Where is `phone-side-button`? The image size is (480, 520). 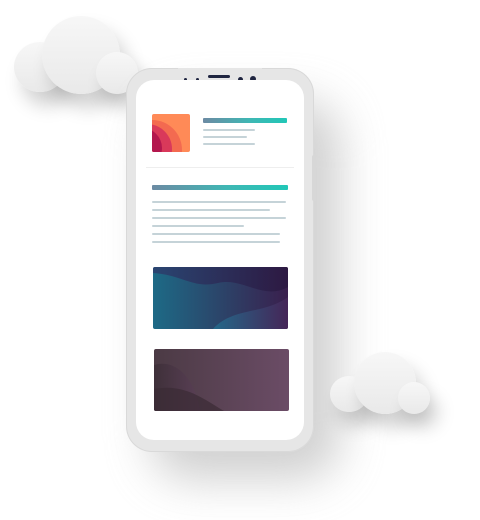 phone-side-button is located at coordinates (314, 178).